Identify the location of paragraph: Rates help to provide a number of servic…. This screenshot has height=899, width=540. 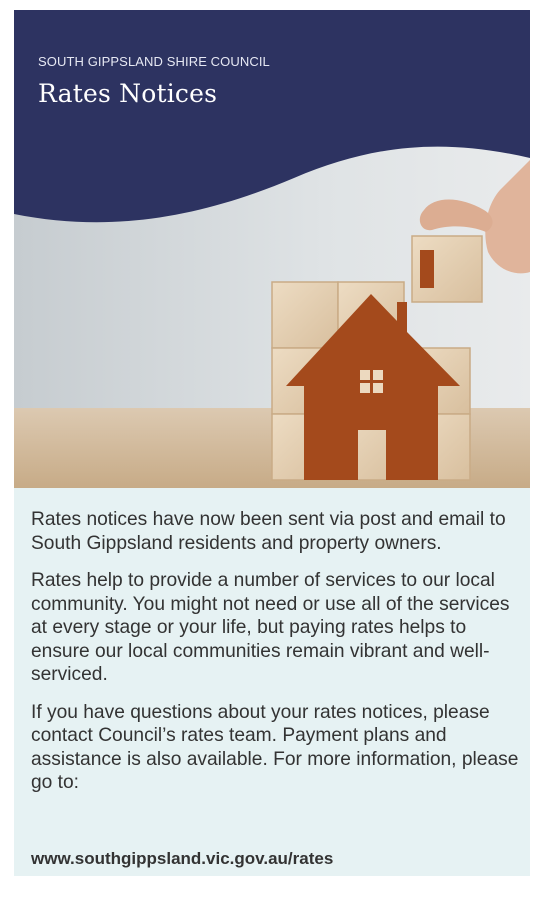
(270, 627).